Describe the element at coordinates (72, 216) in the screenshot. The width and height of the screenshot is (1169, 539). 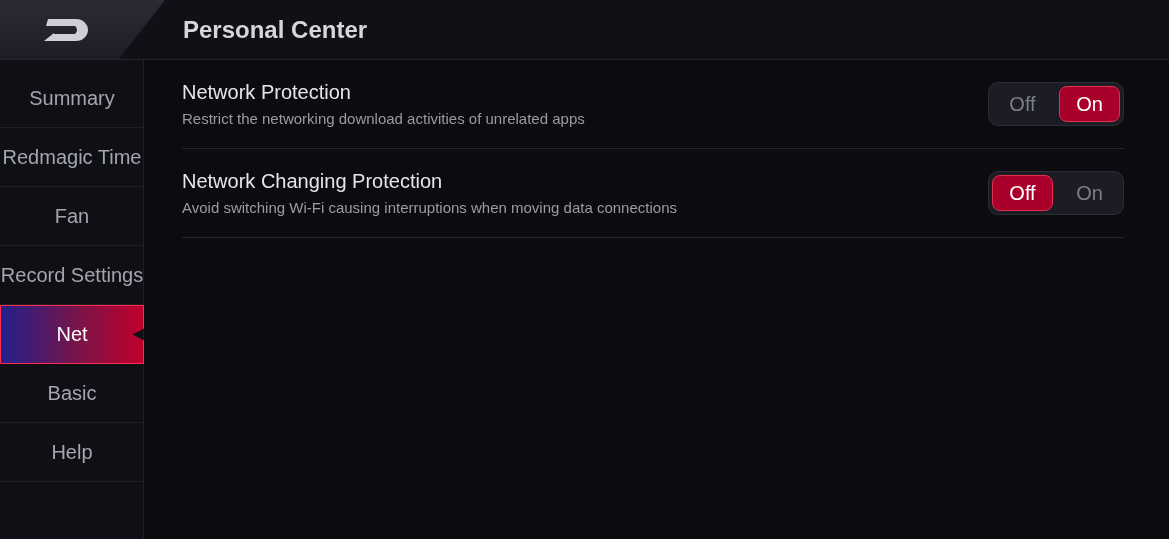
I see `sidebar-item: Fan` at that location.